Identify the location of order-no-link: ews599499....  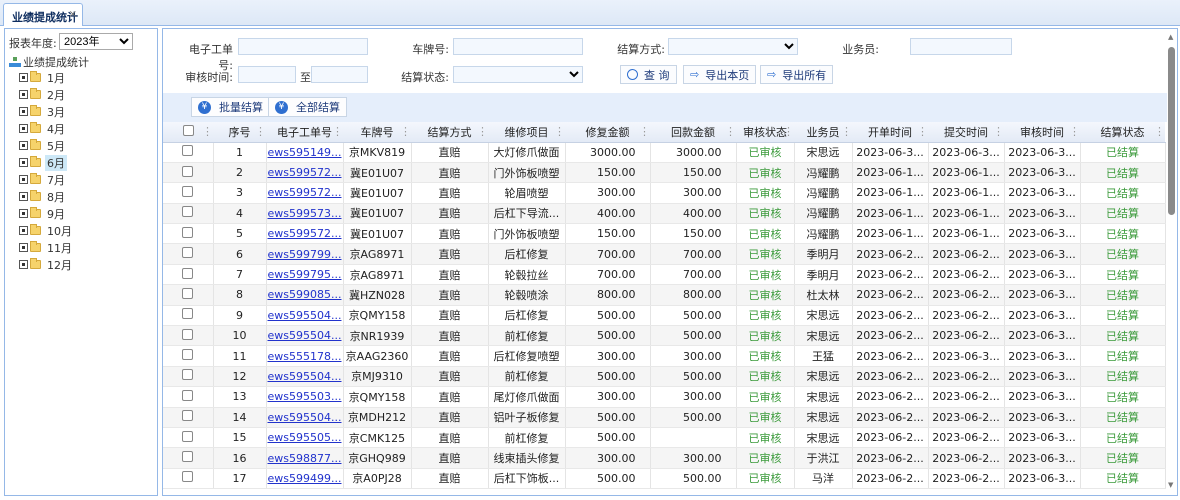
(305, 479).